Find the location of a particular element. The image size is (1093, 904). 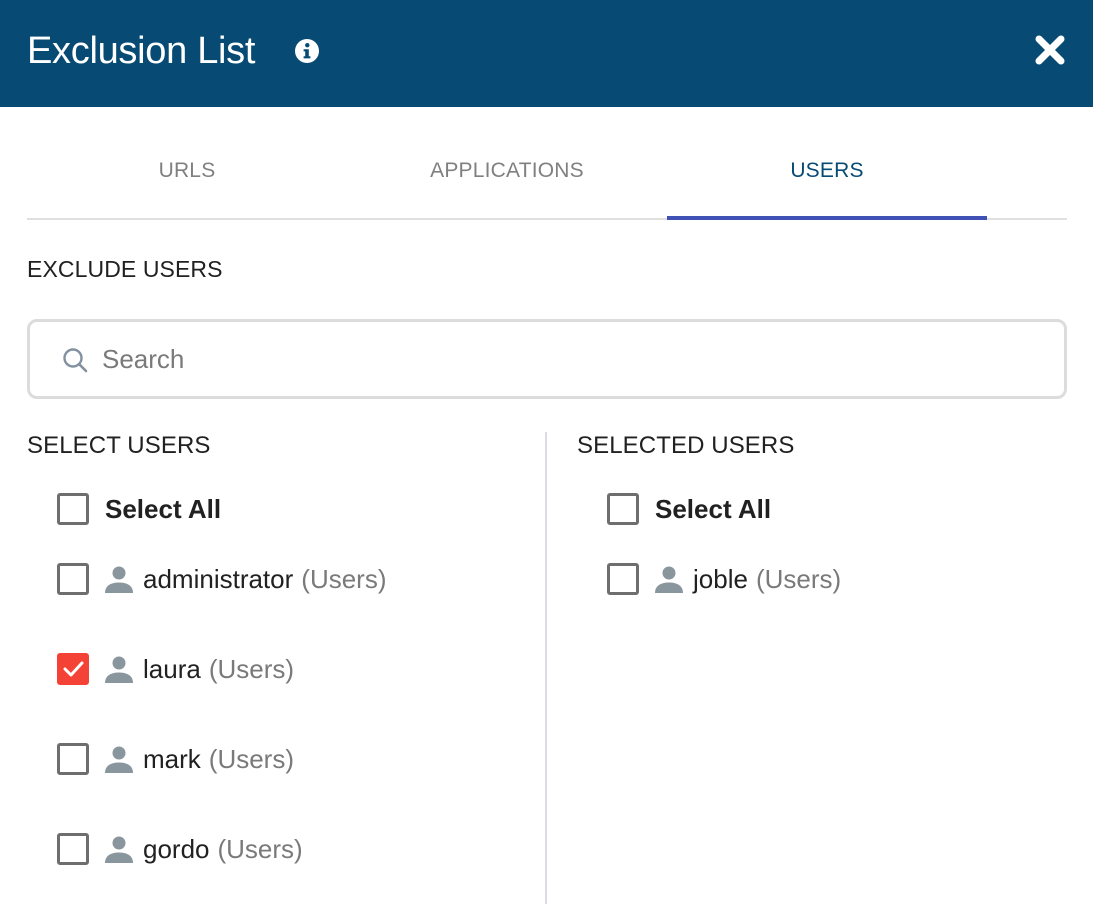

select-all-row-left: Select All is located at coordinates (139, 509).